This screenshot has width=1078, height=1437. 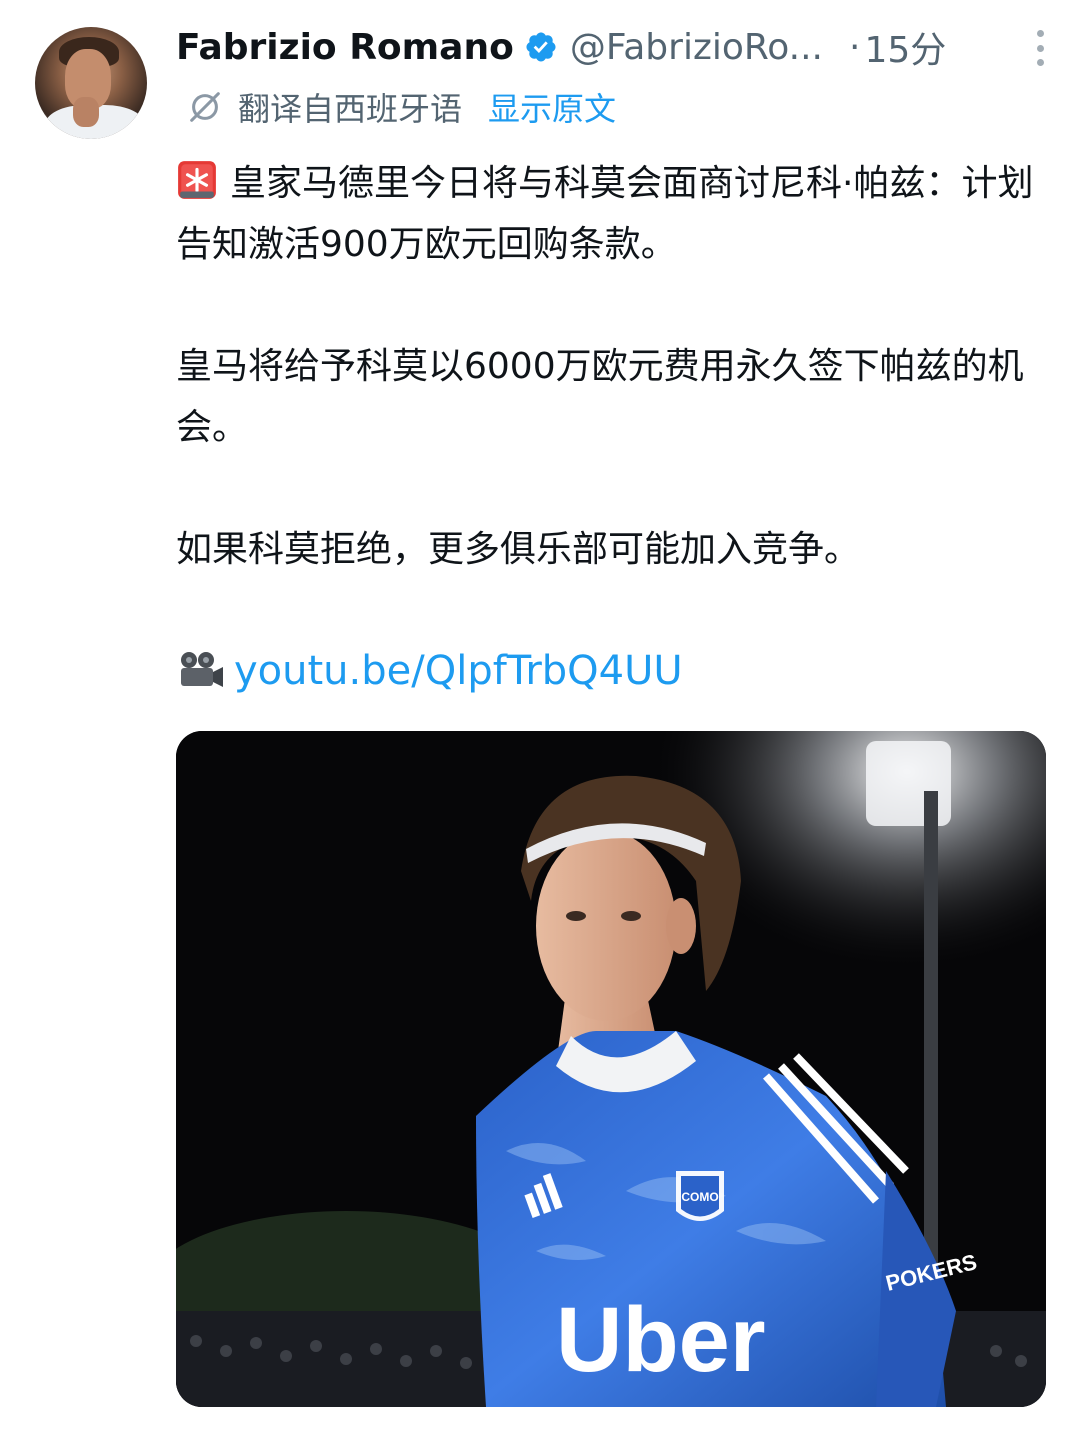 What do you see at coordinates (1040, 48) in the screenshot?
I see `more-options-icon` at bounding box center [1040, 48].